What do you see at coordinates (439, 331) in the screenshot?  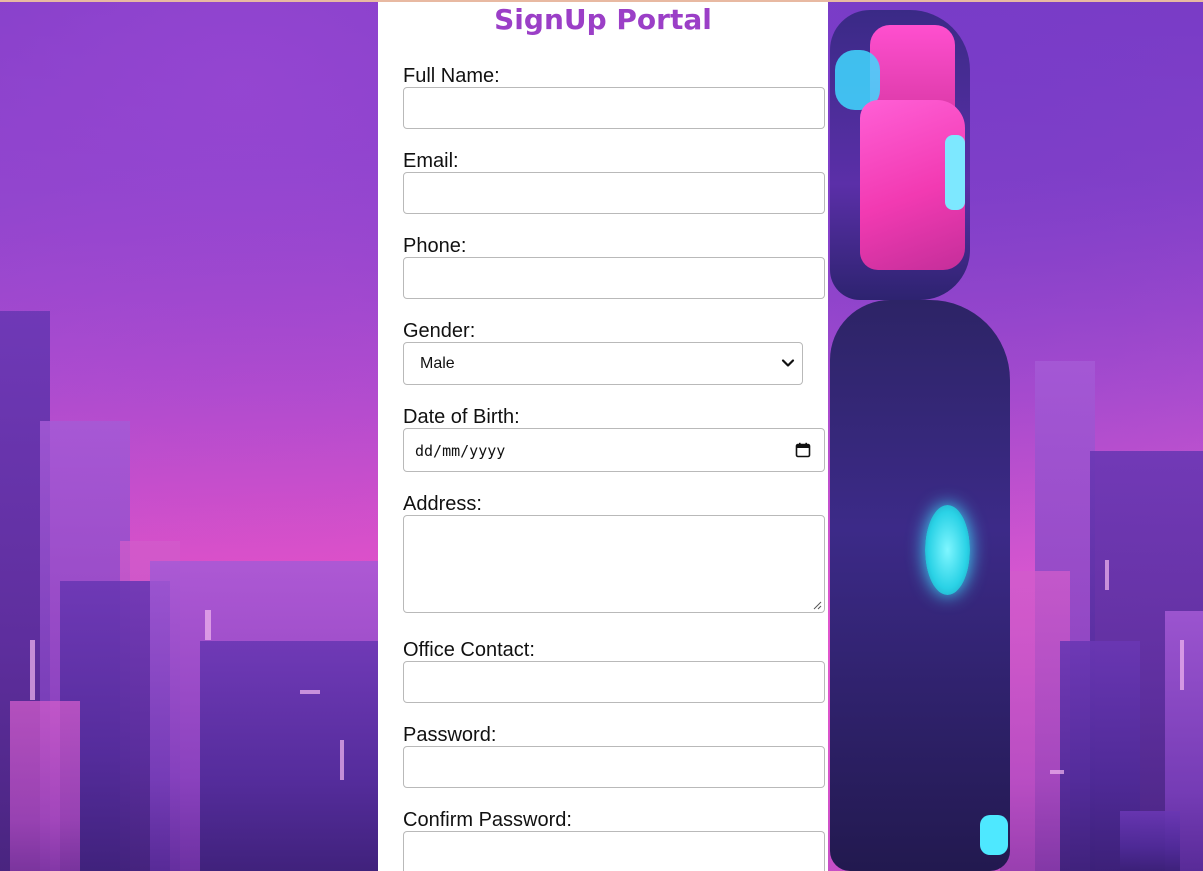 I see `gender-label: Gender:` at bounding box center [439, 331].